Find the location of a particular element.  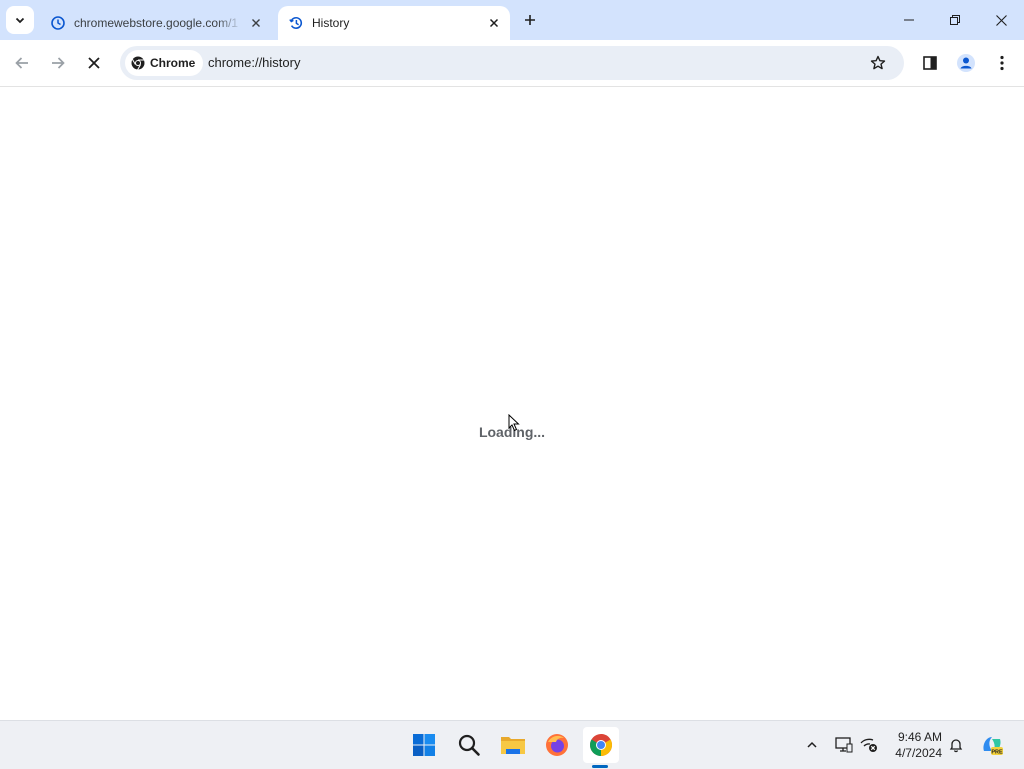

search-icon is located at coordinates (469, 745).